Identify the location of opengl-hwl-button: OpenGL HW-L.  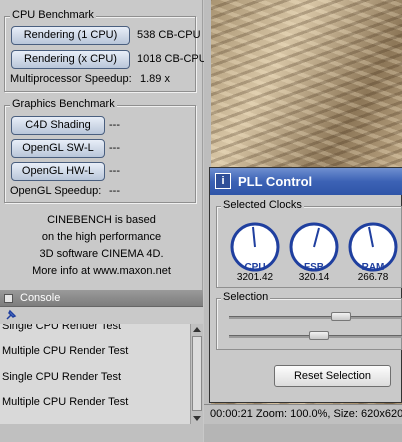
(58, 171).